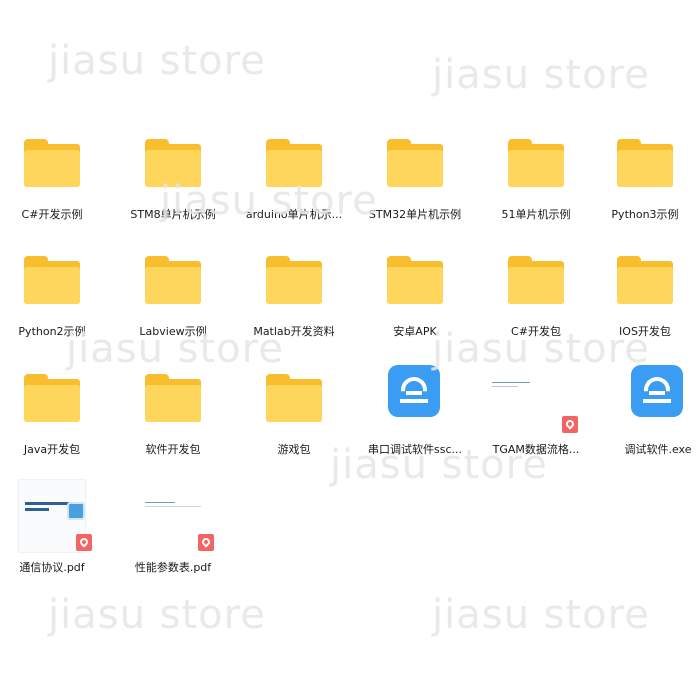 The width and height of the screenshot is (700, 700). I want to click on item-label: 安卓APK, so click(415, 331).